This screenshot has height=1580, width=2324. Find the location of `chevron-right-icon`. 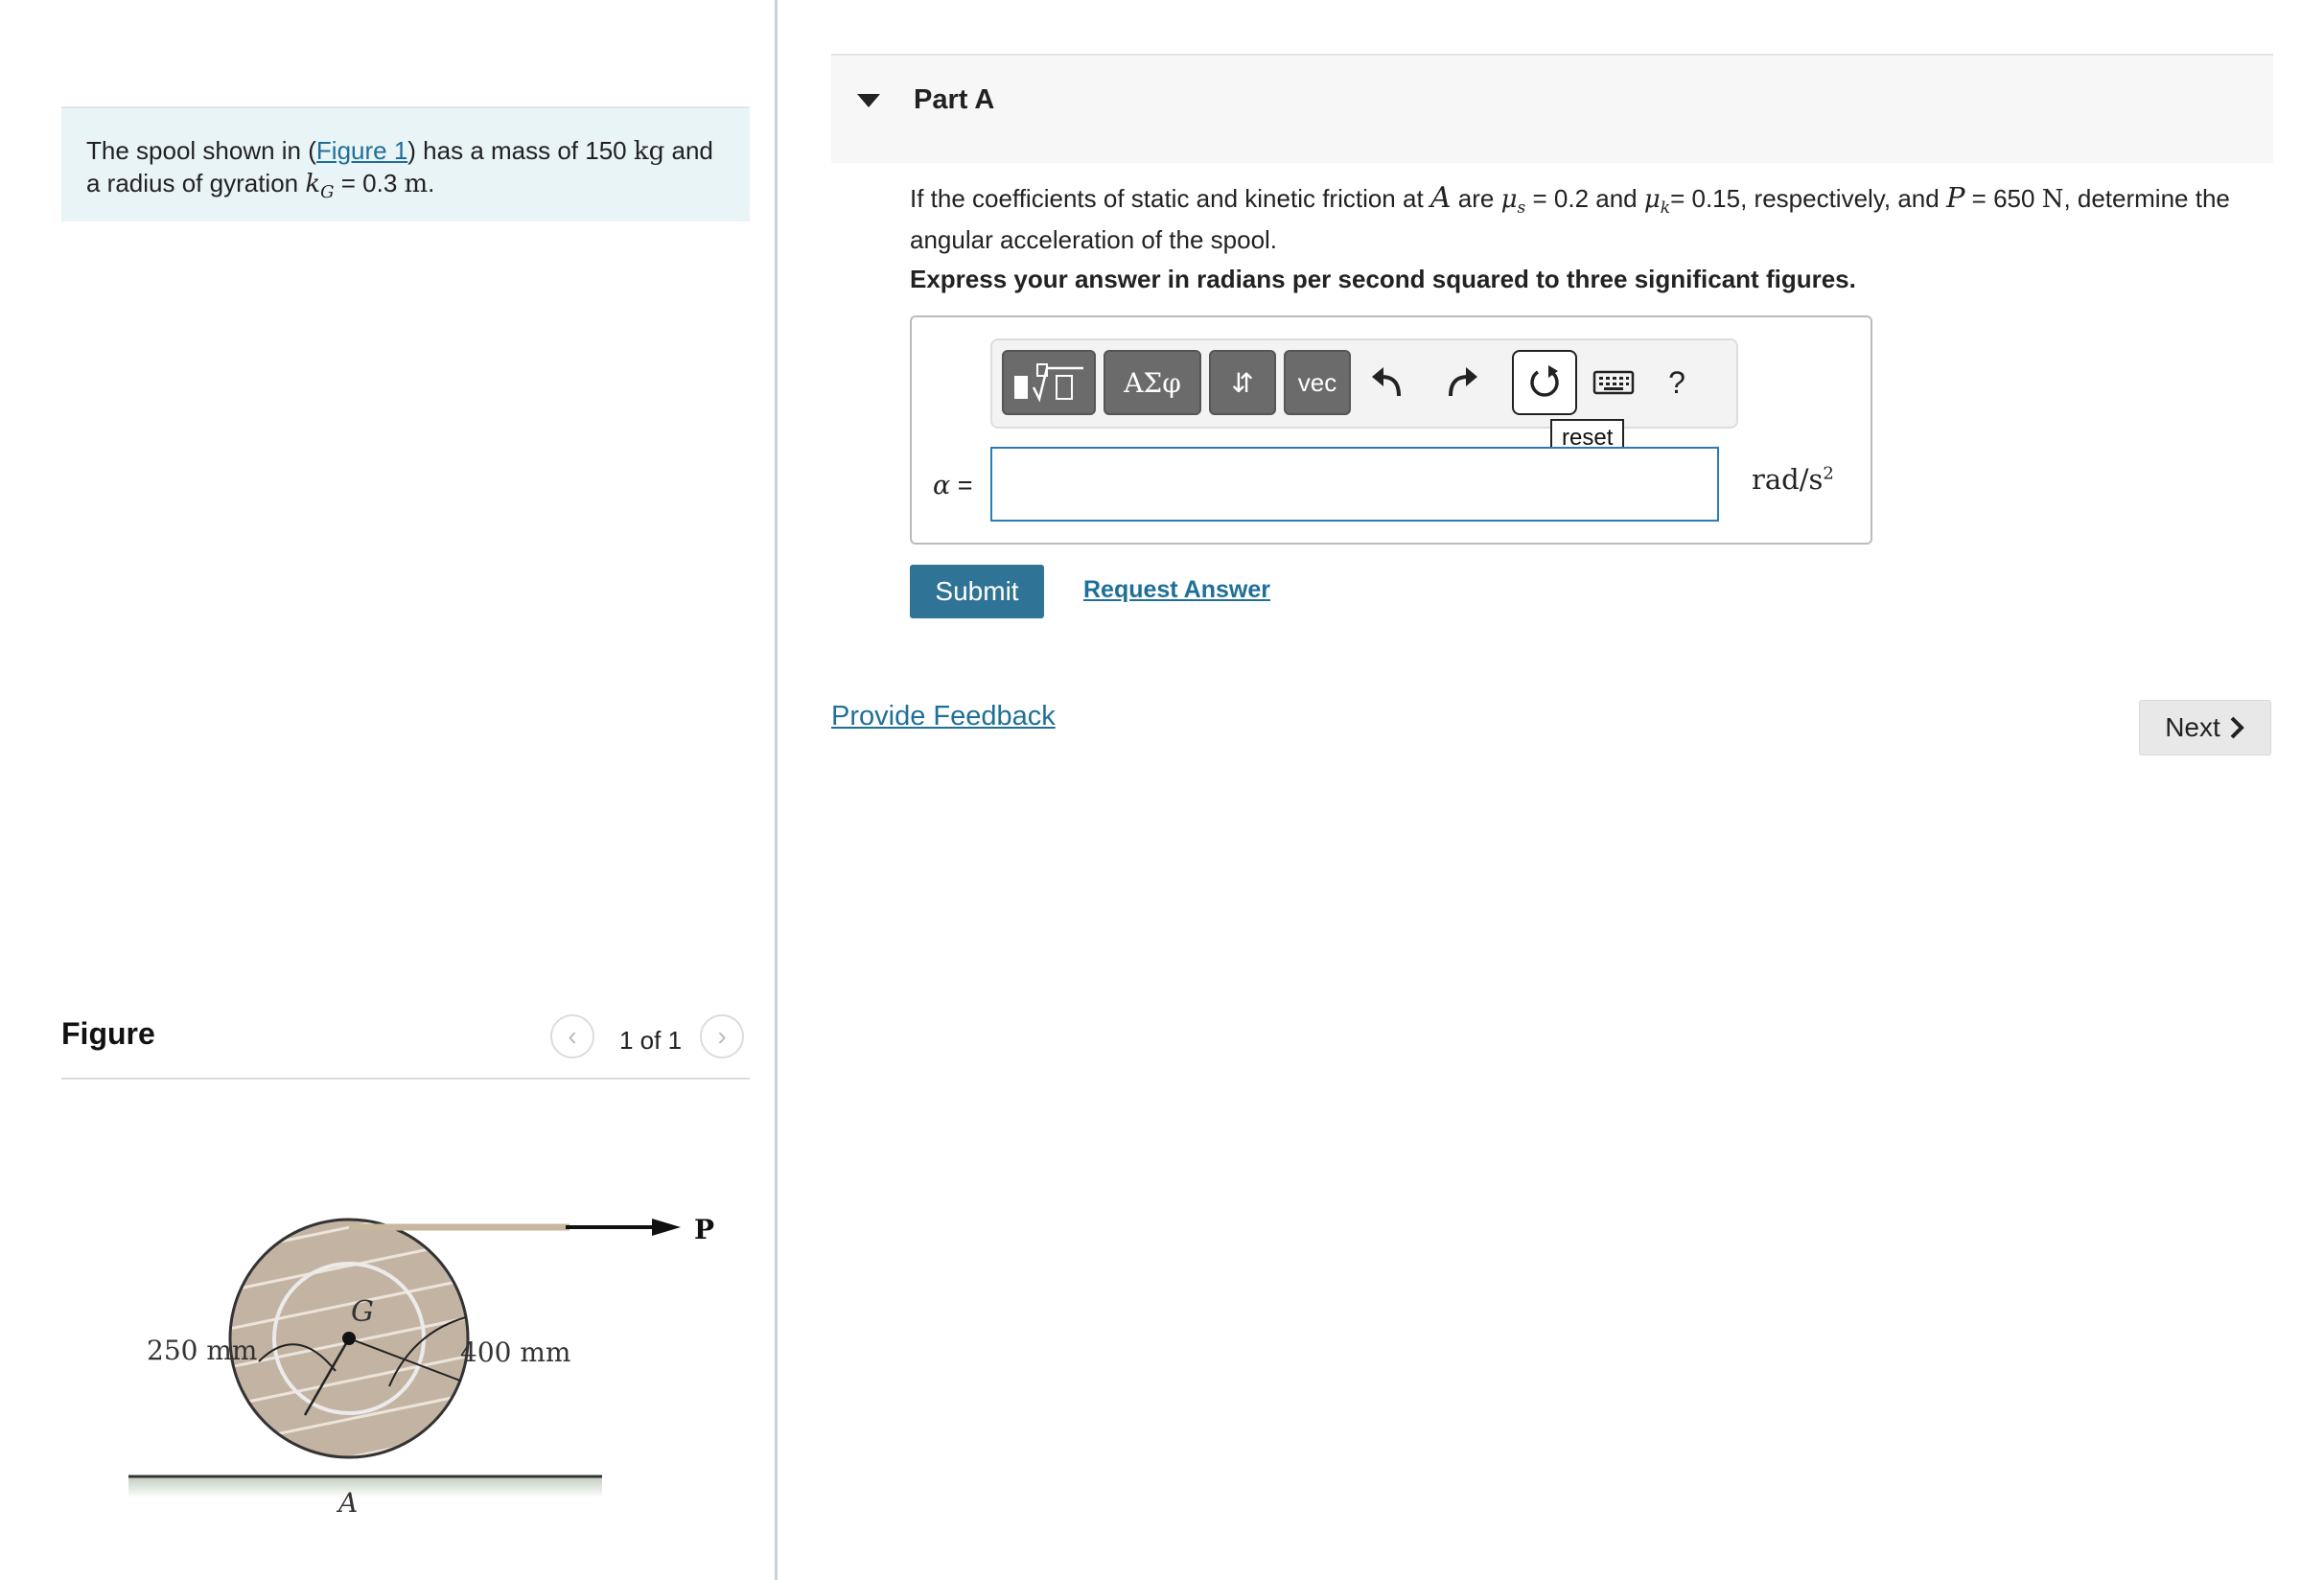

chevron-right-icon is located at coordinates (2237, 727).